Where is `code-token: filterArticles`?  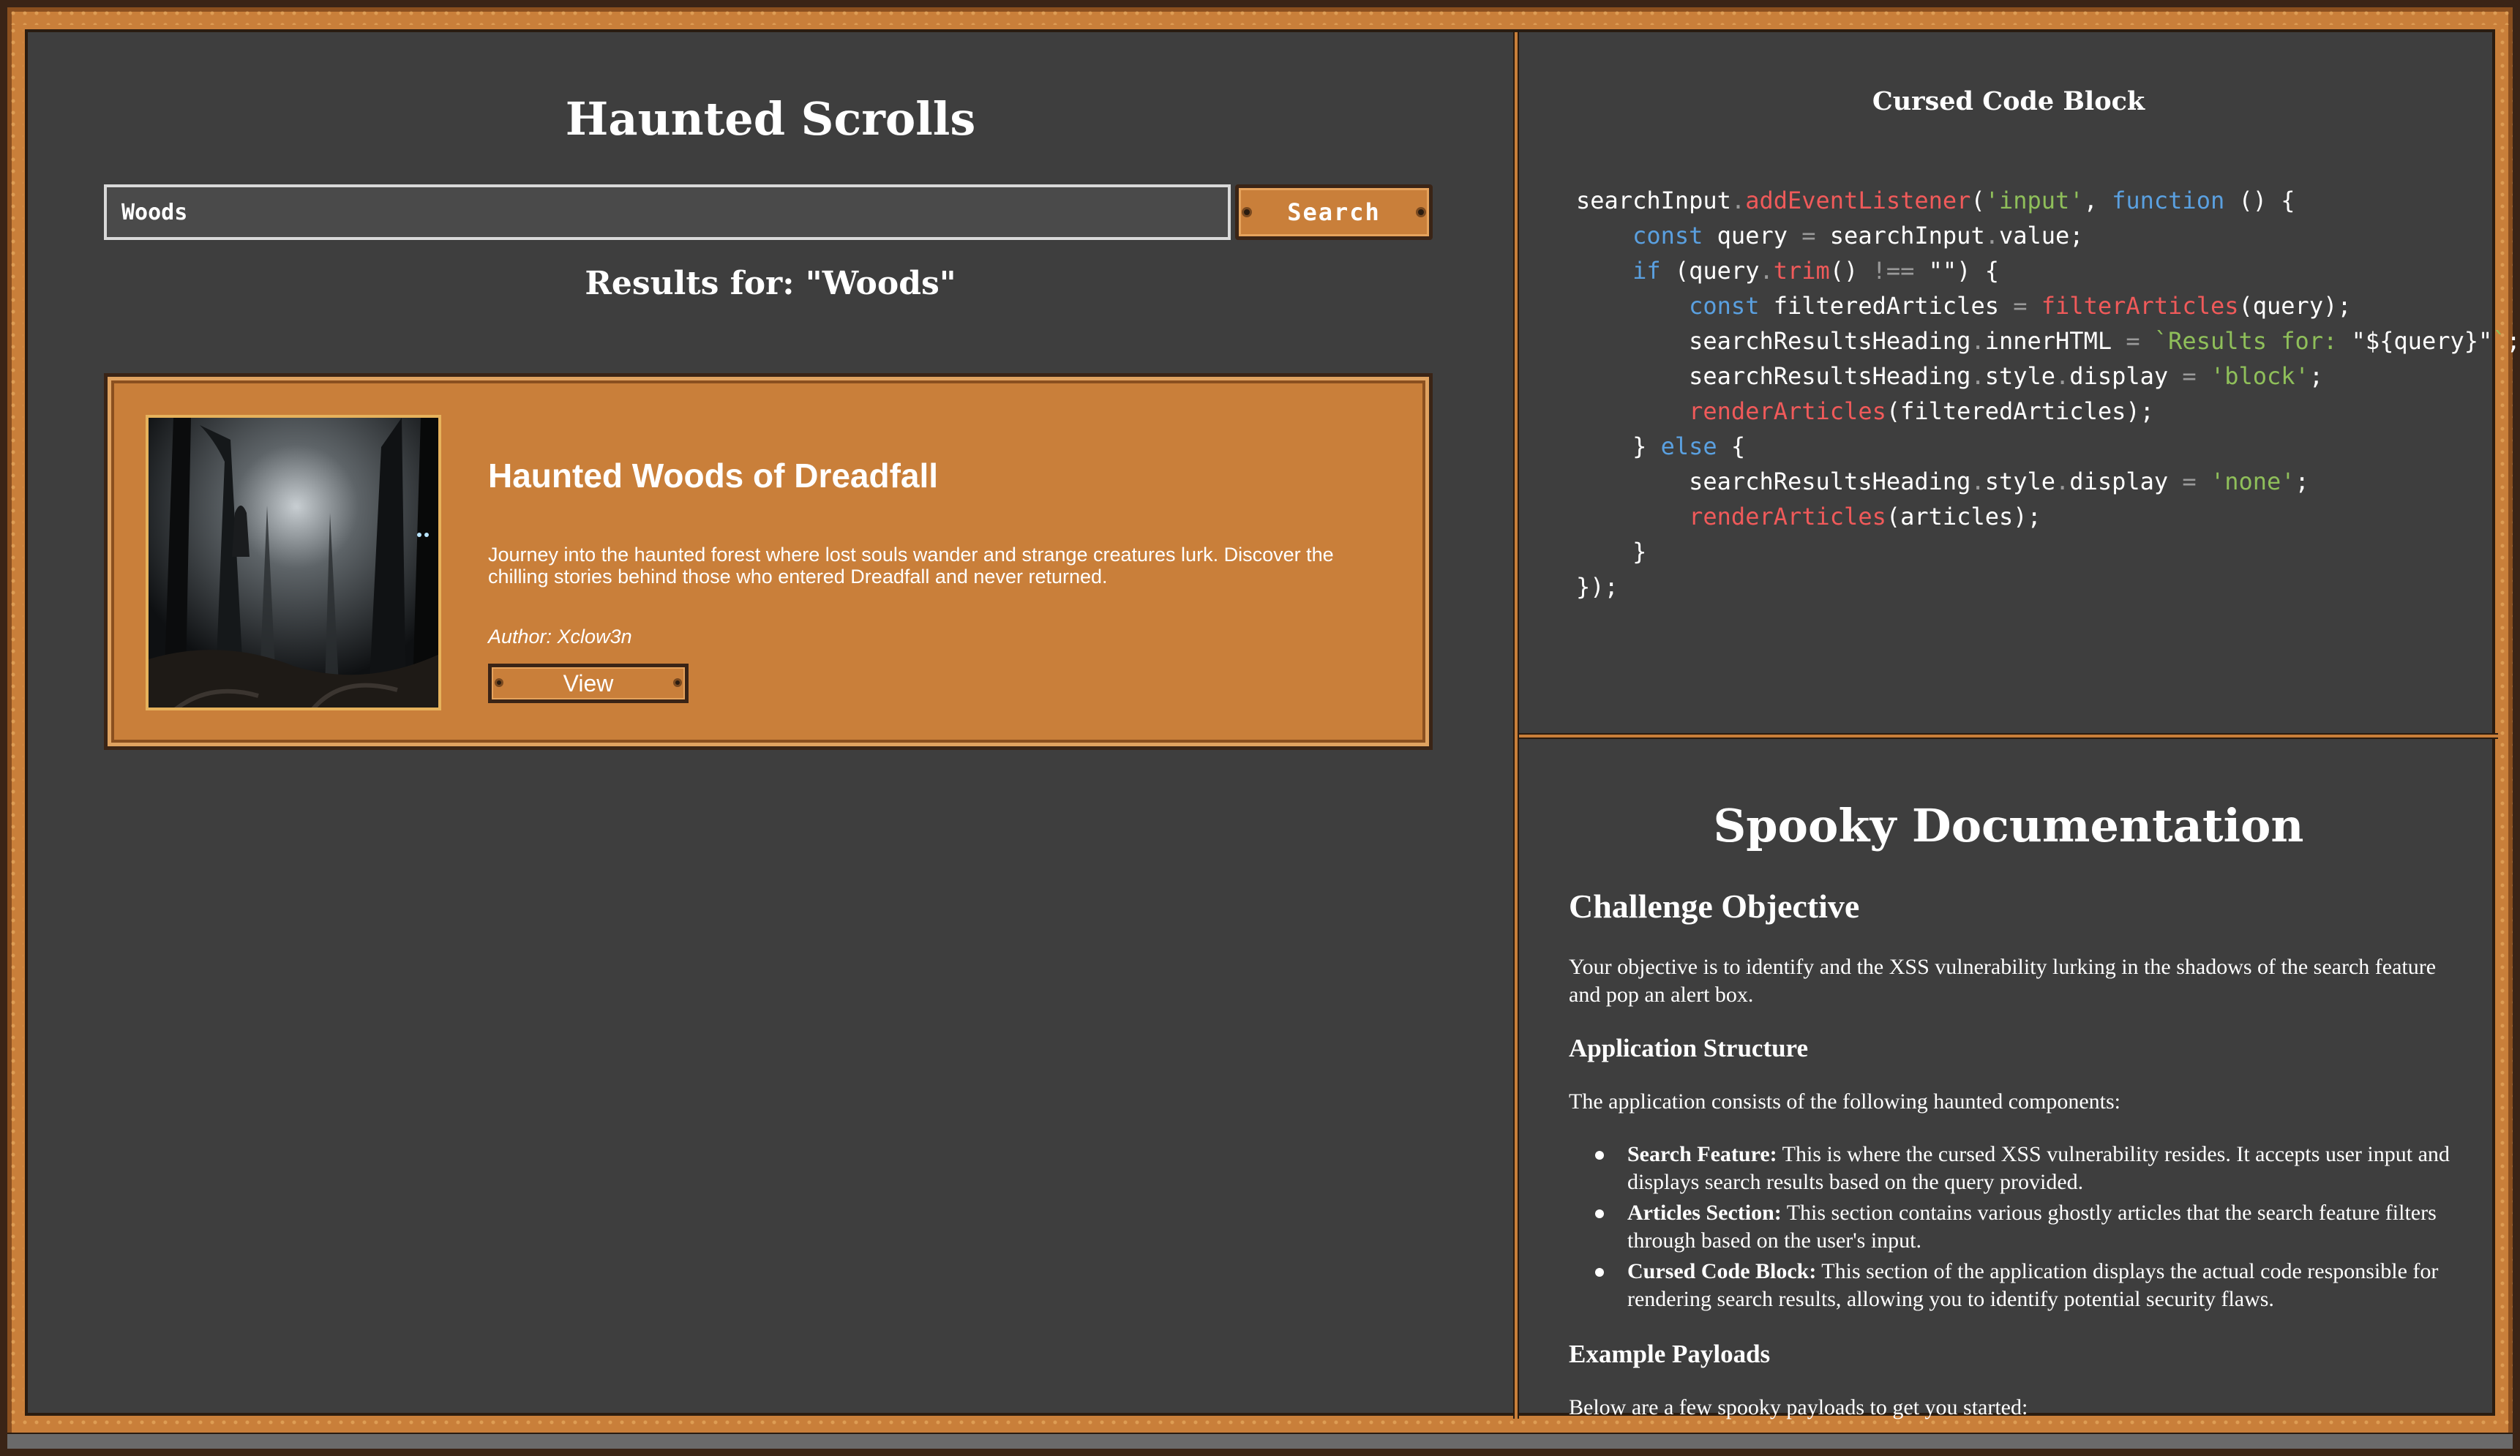 code-token: filterArticles is located at coordinates (2140, 306).